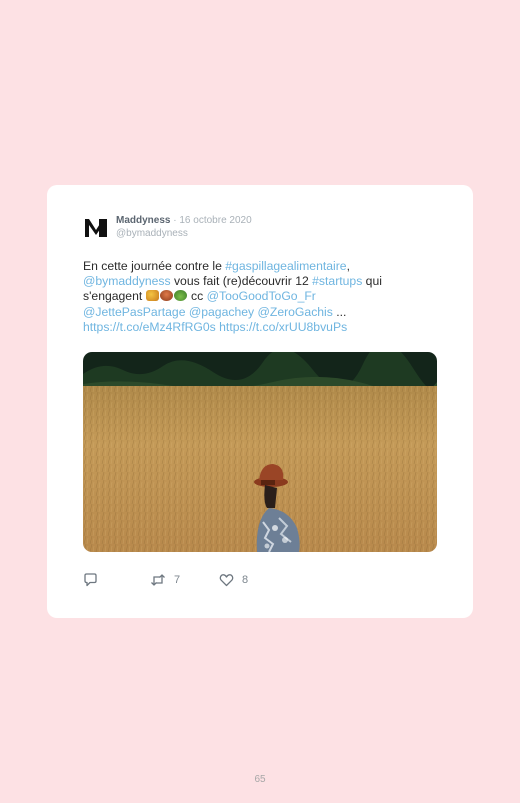 Image resolution: width=520 pixels, height=803 pixels. What do you see at coordinates (215, 220) in the screenshot?
I see `tweet-date: 16 octobre 2020` at bounding box center [215, 220].